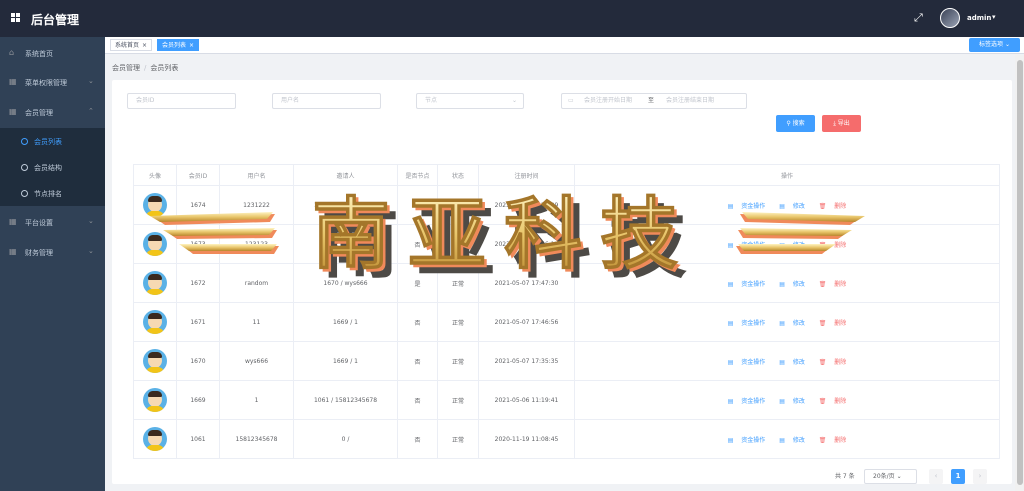  Describe the element at coordinates (841, 123) in the screenshot. I see `export-button: ⤓ 导出` at that location.